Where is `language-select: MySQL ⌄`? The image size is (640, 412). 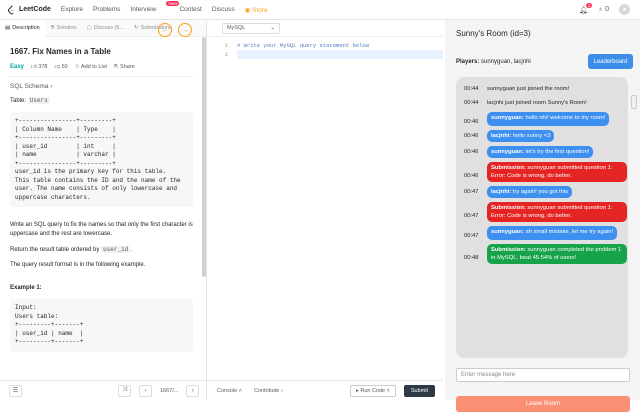 language-select: MySQL ⌄ is located at coordinates (251, 28).